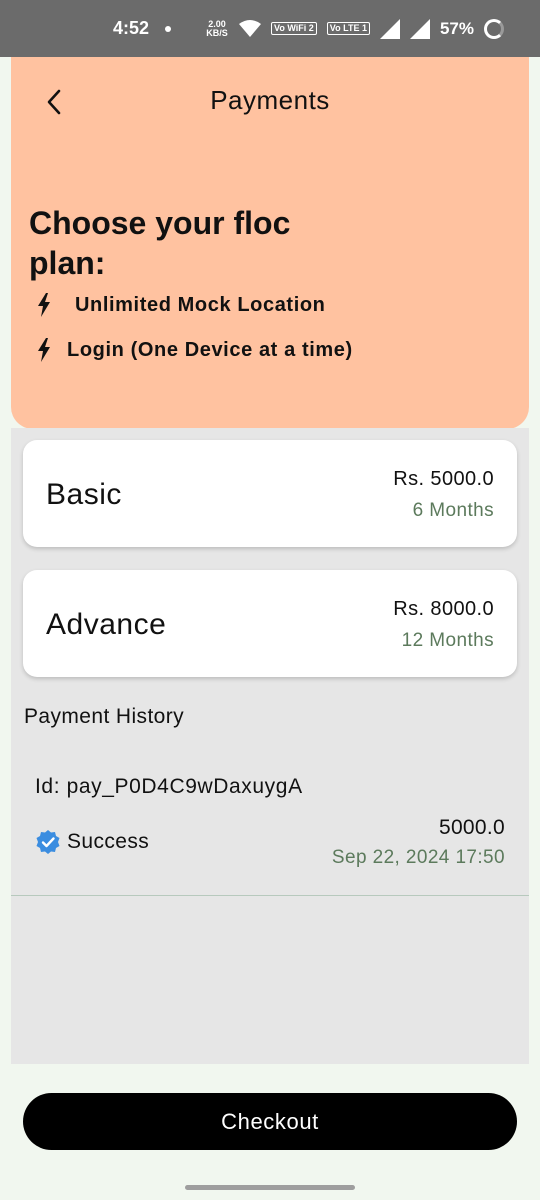 The image size is (540, 1200). Describe the element at coordinates (169, 786) in the screenshot. I see `transaction-id: Id: pay_P0D4C9wDaxuygA` at that location.